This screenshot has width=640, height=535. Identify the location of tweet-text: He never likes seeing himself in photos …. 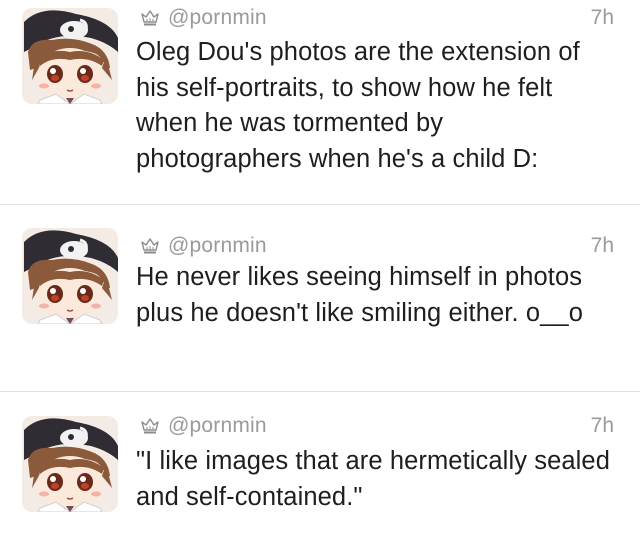
(359, 295).